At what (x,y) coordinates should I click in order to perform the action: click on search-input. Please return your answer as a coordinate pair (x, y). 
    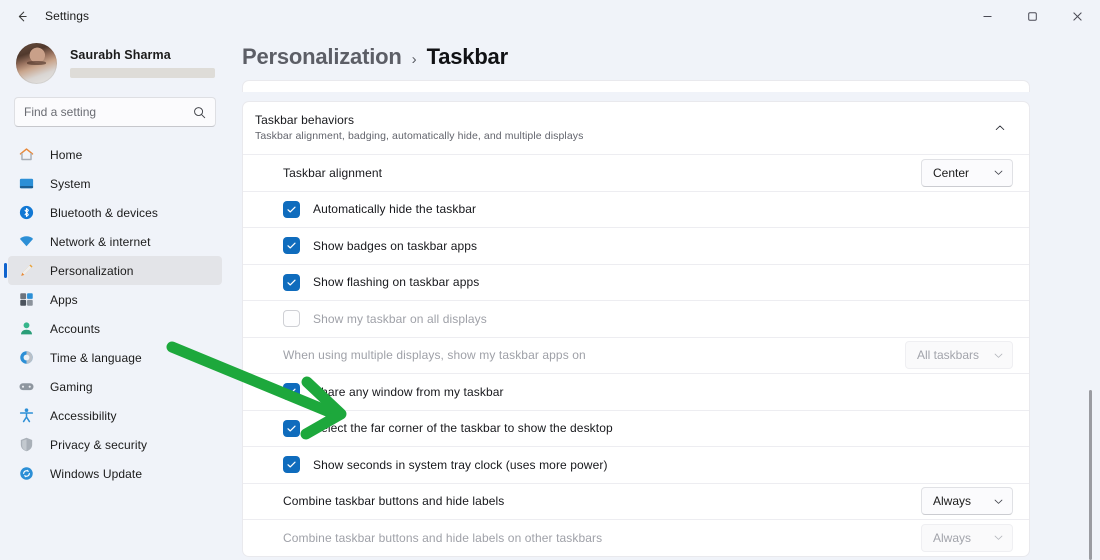
    Looking at the image, I should click on (108, 112).